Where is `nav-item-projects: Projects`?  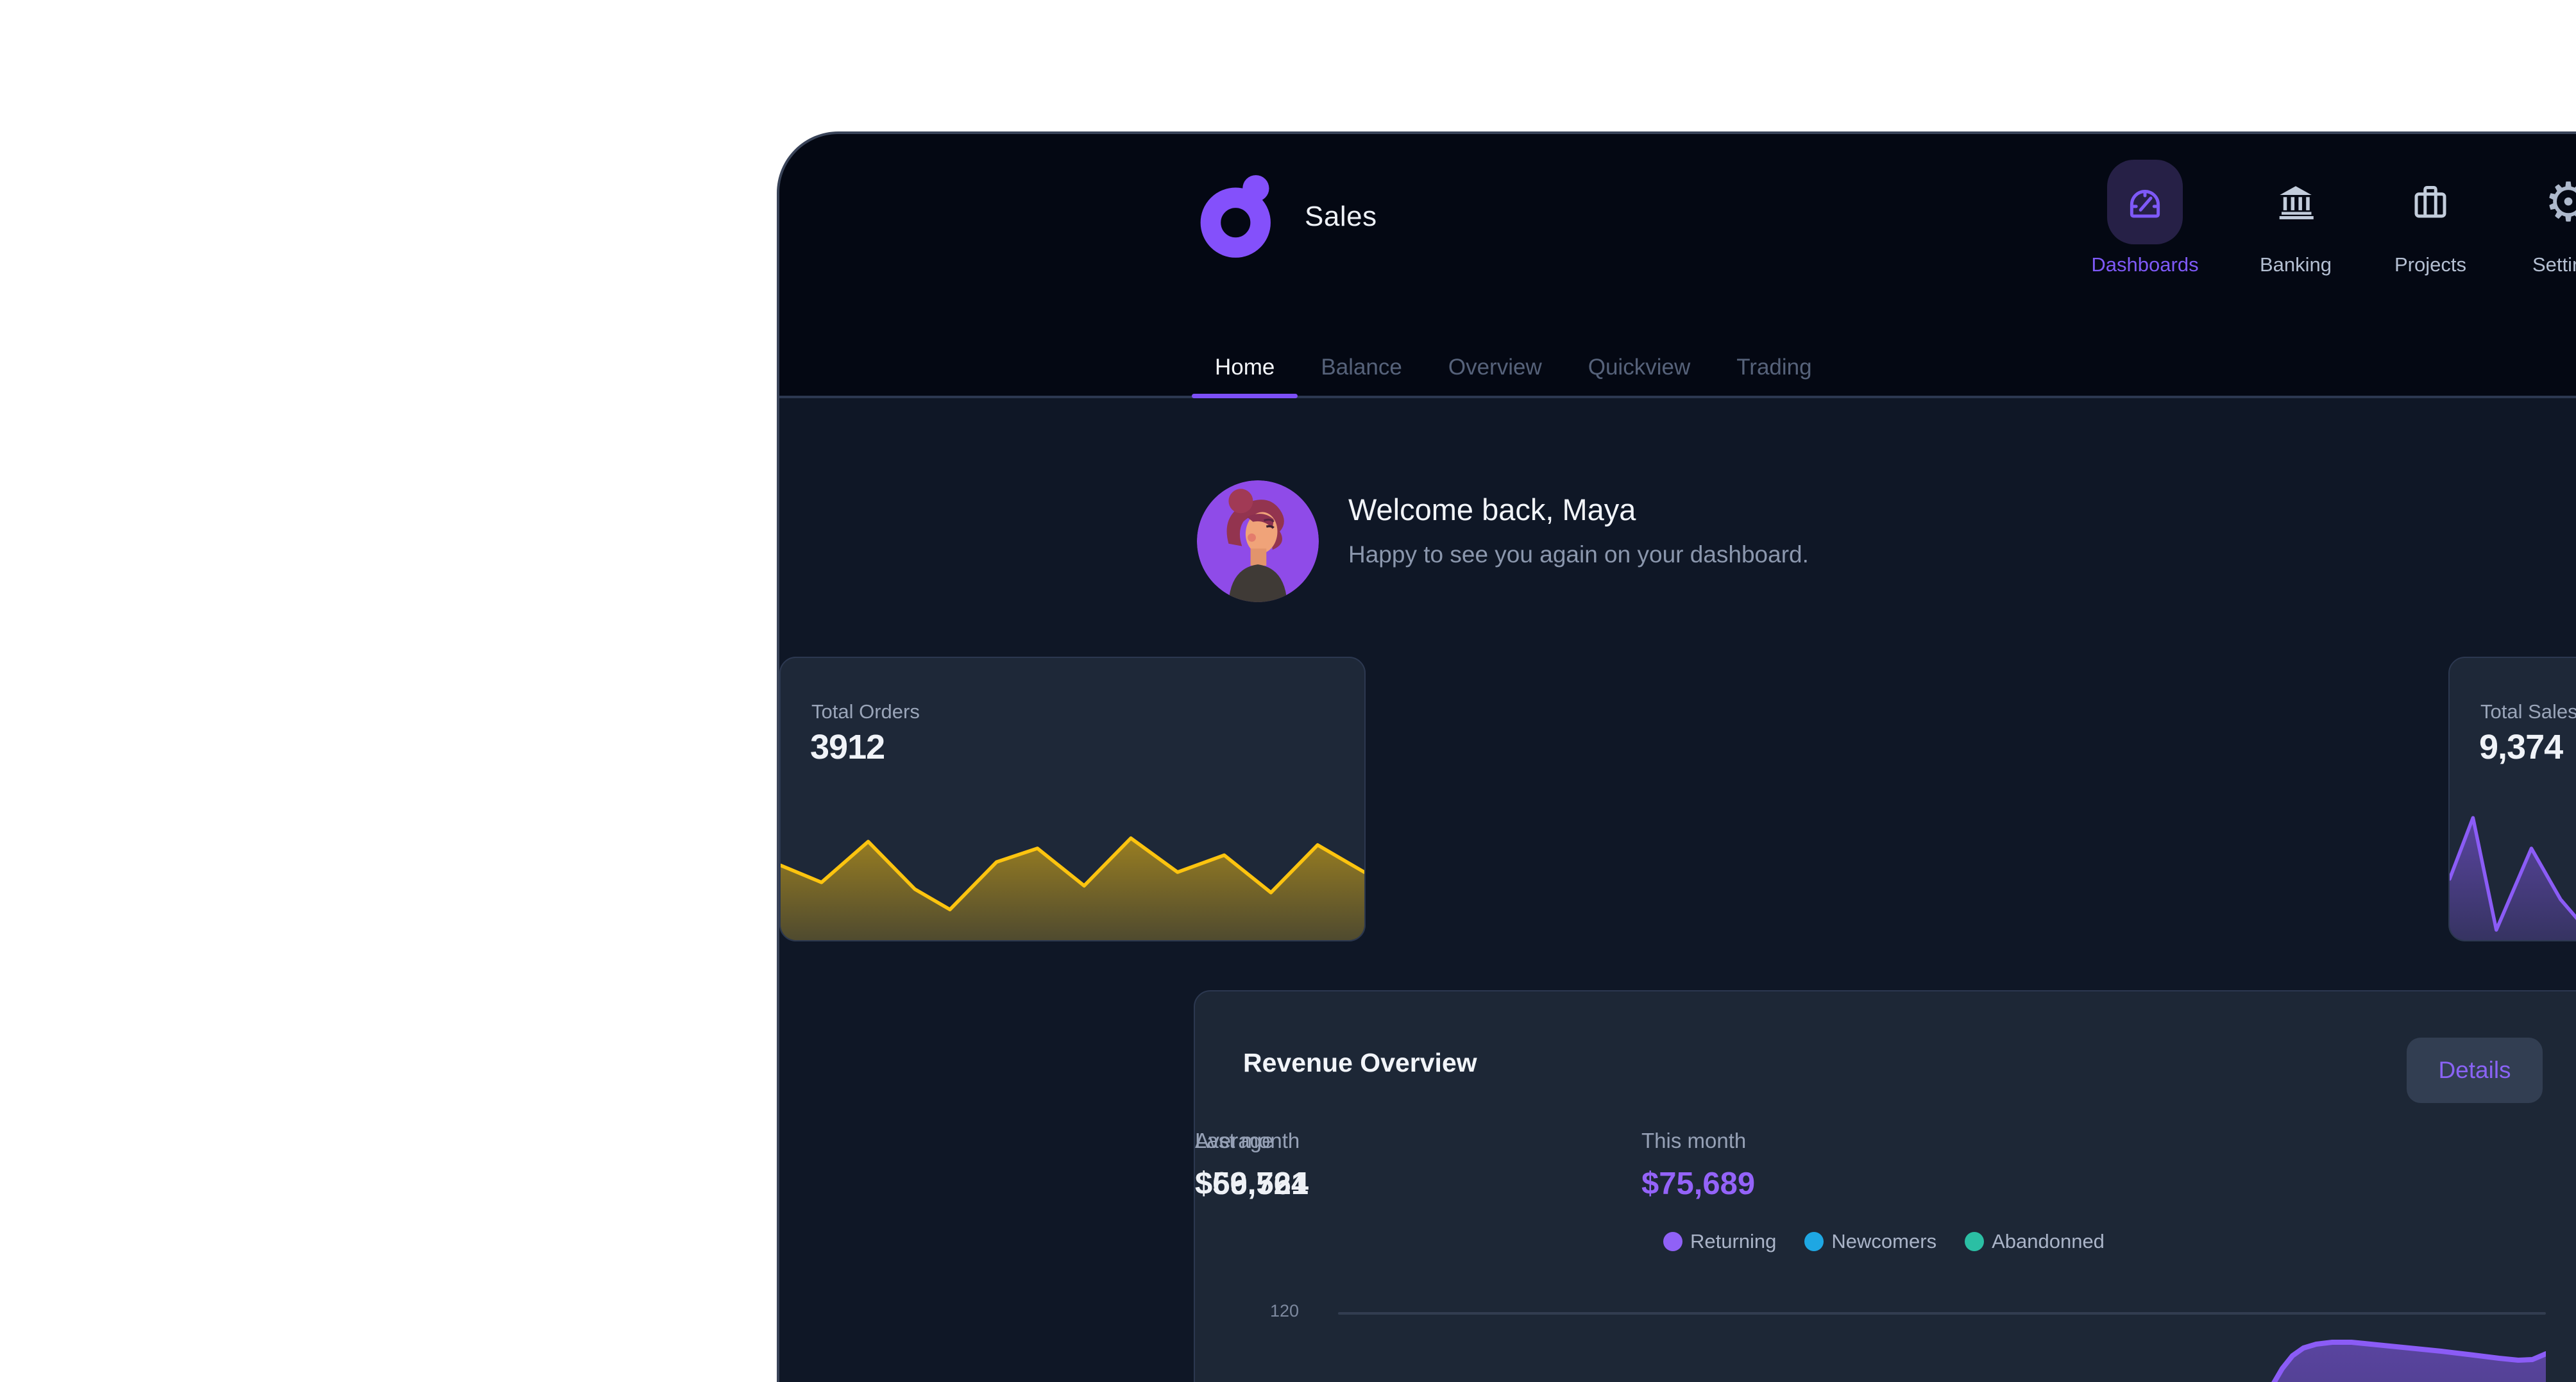 nav-item-projects: Projects is located at coordinates (2430, 218).